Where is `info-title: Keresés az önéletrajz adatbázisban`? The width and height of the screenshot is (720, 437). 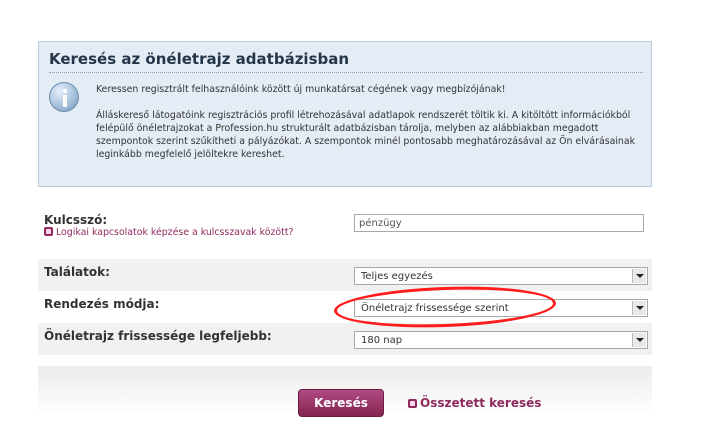 info-title: Keresés az önéletrajz adatbázisban is located at coordinates (199, 59).